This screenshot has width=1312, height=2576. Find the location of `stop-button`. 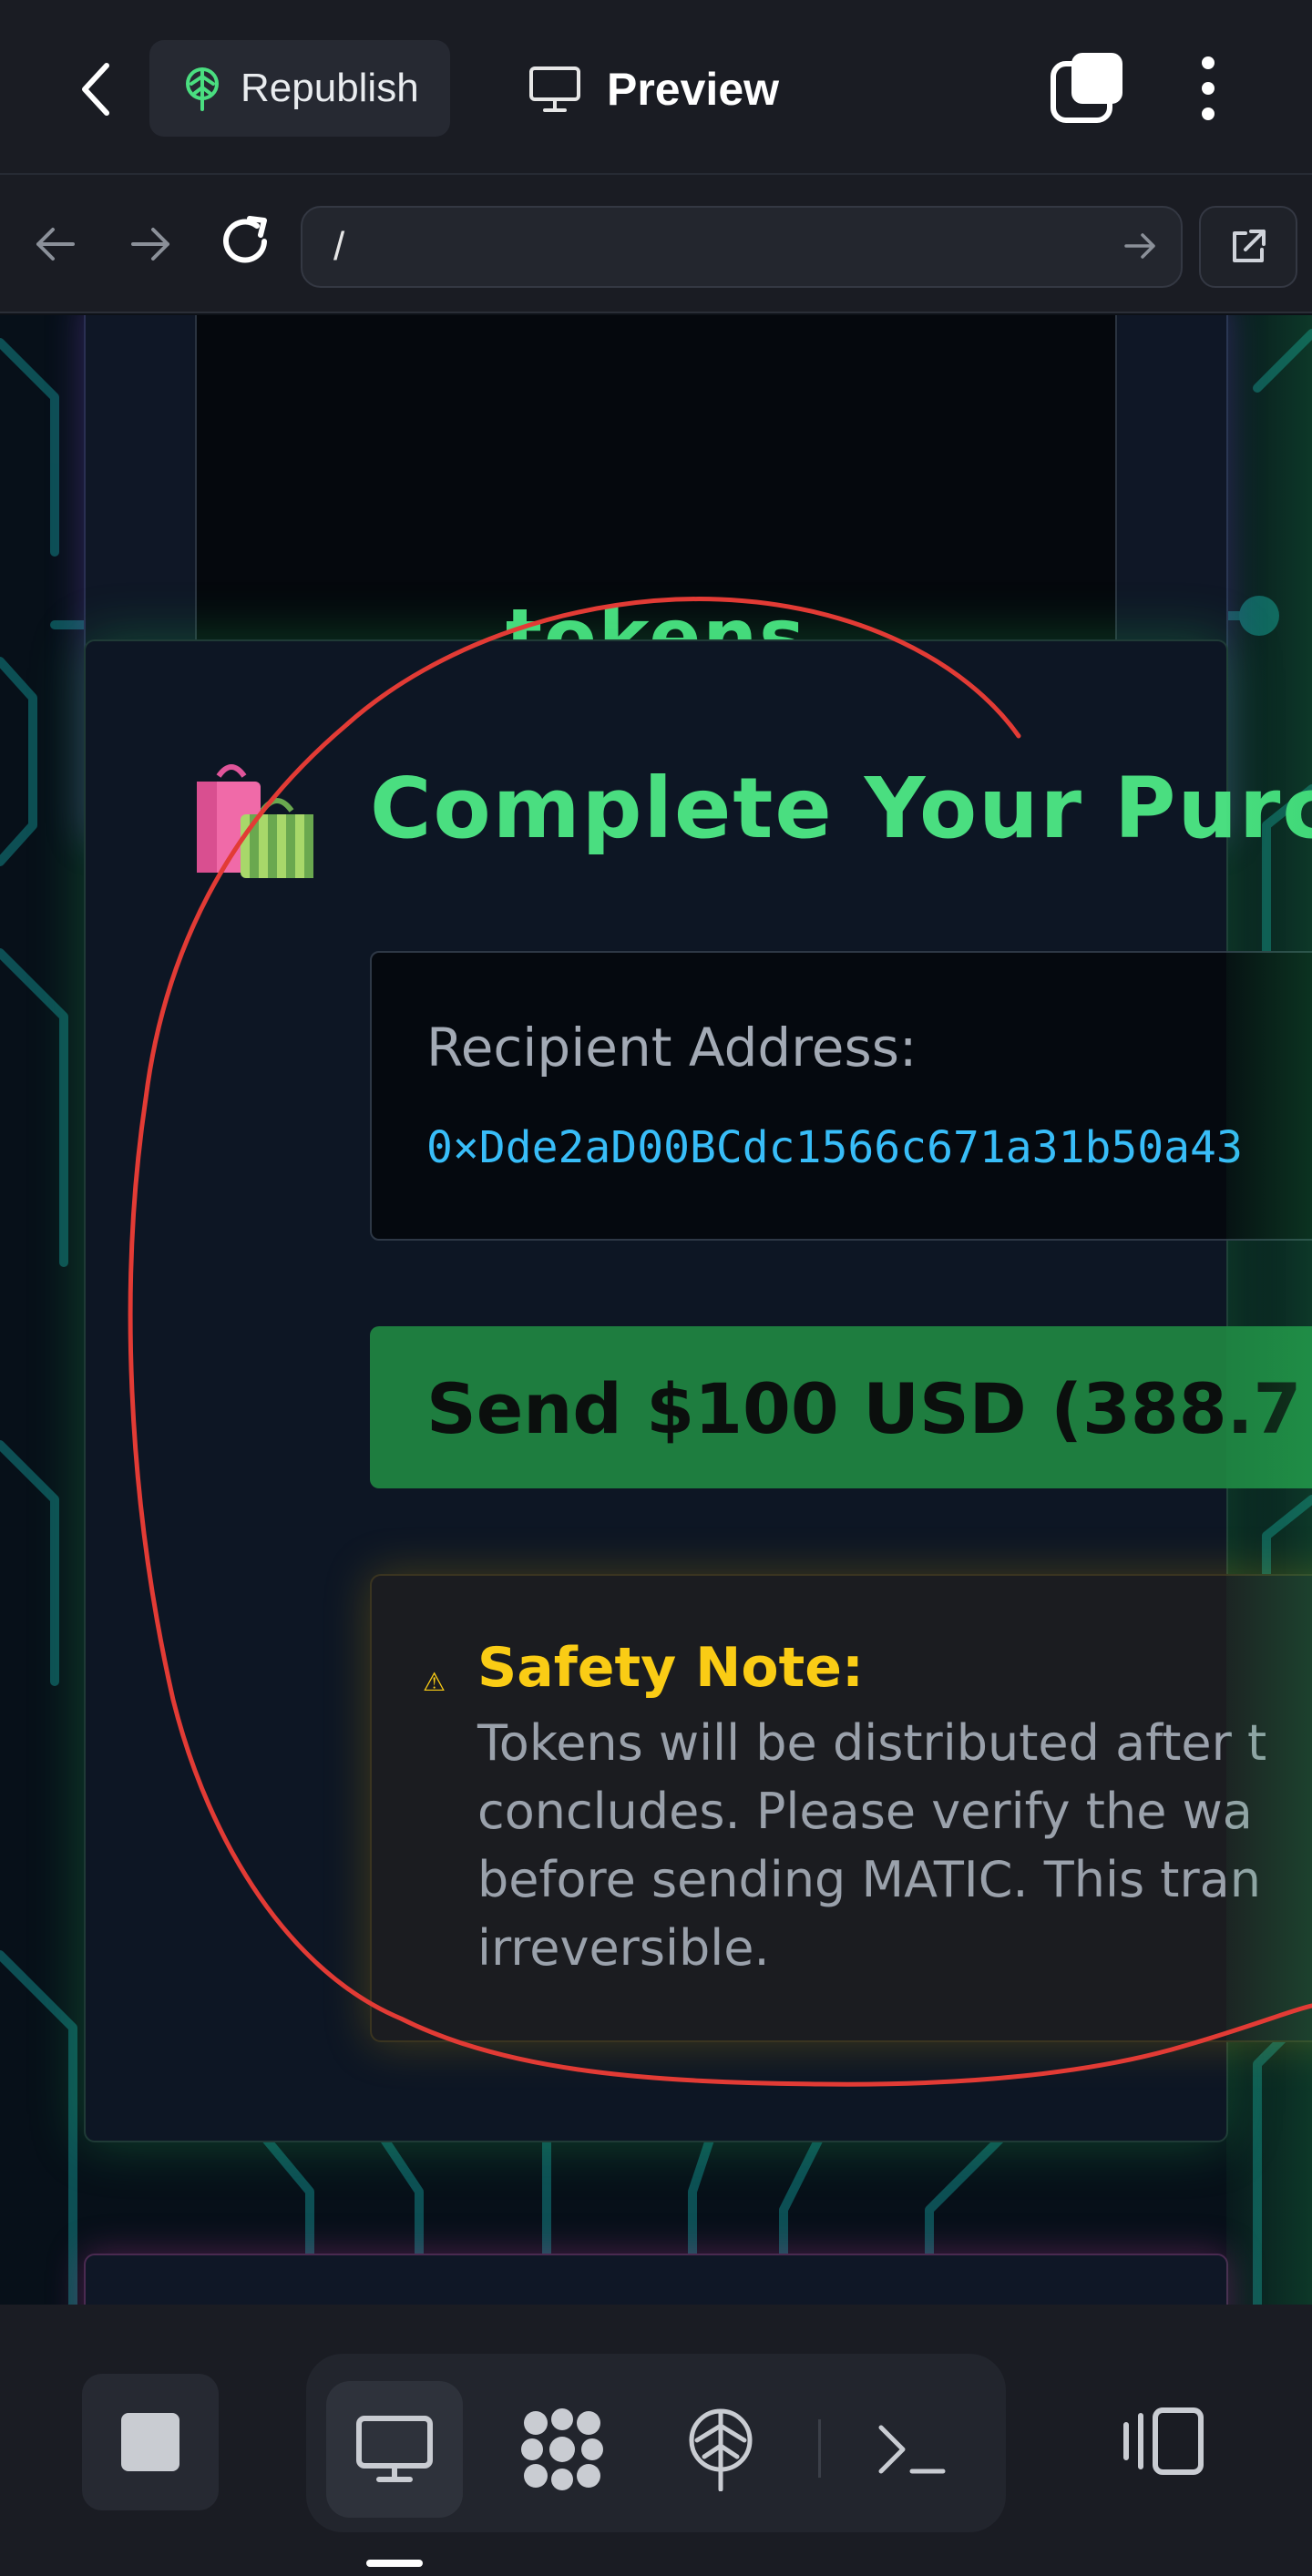

stop-button is located at coordinates (150, 2442).